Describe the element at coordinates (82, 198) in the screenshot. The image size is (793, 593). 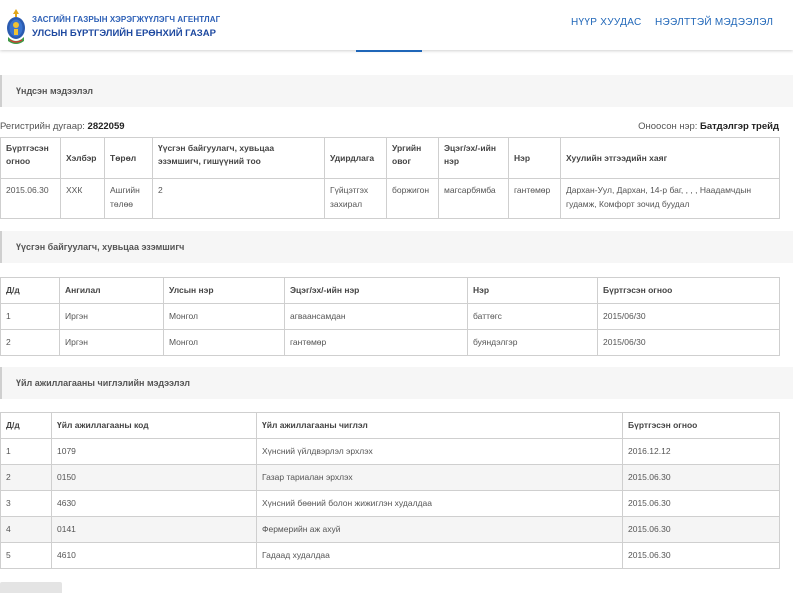
I see `table-cell: ХХК` at that location.